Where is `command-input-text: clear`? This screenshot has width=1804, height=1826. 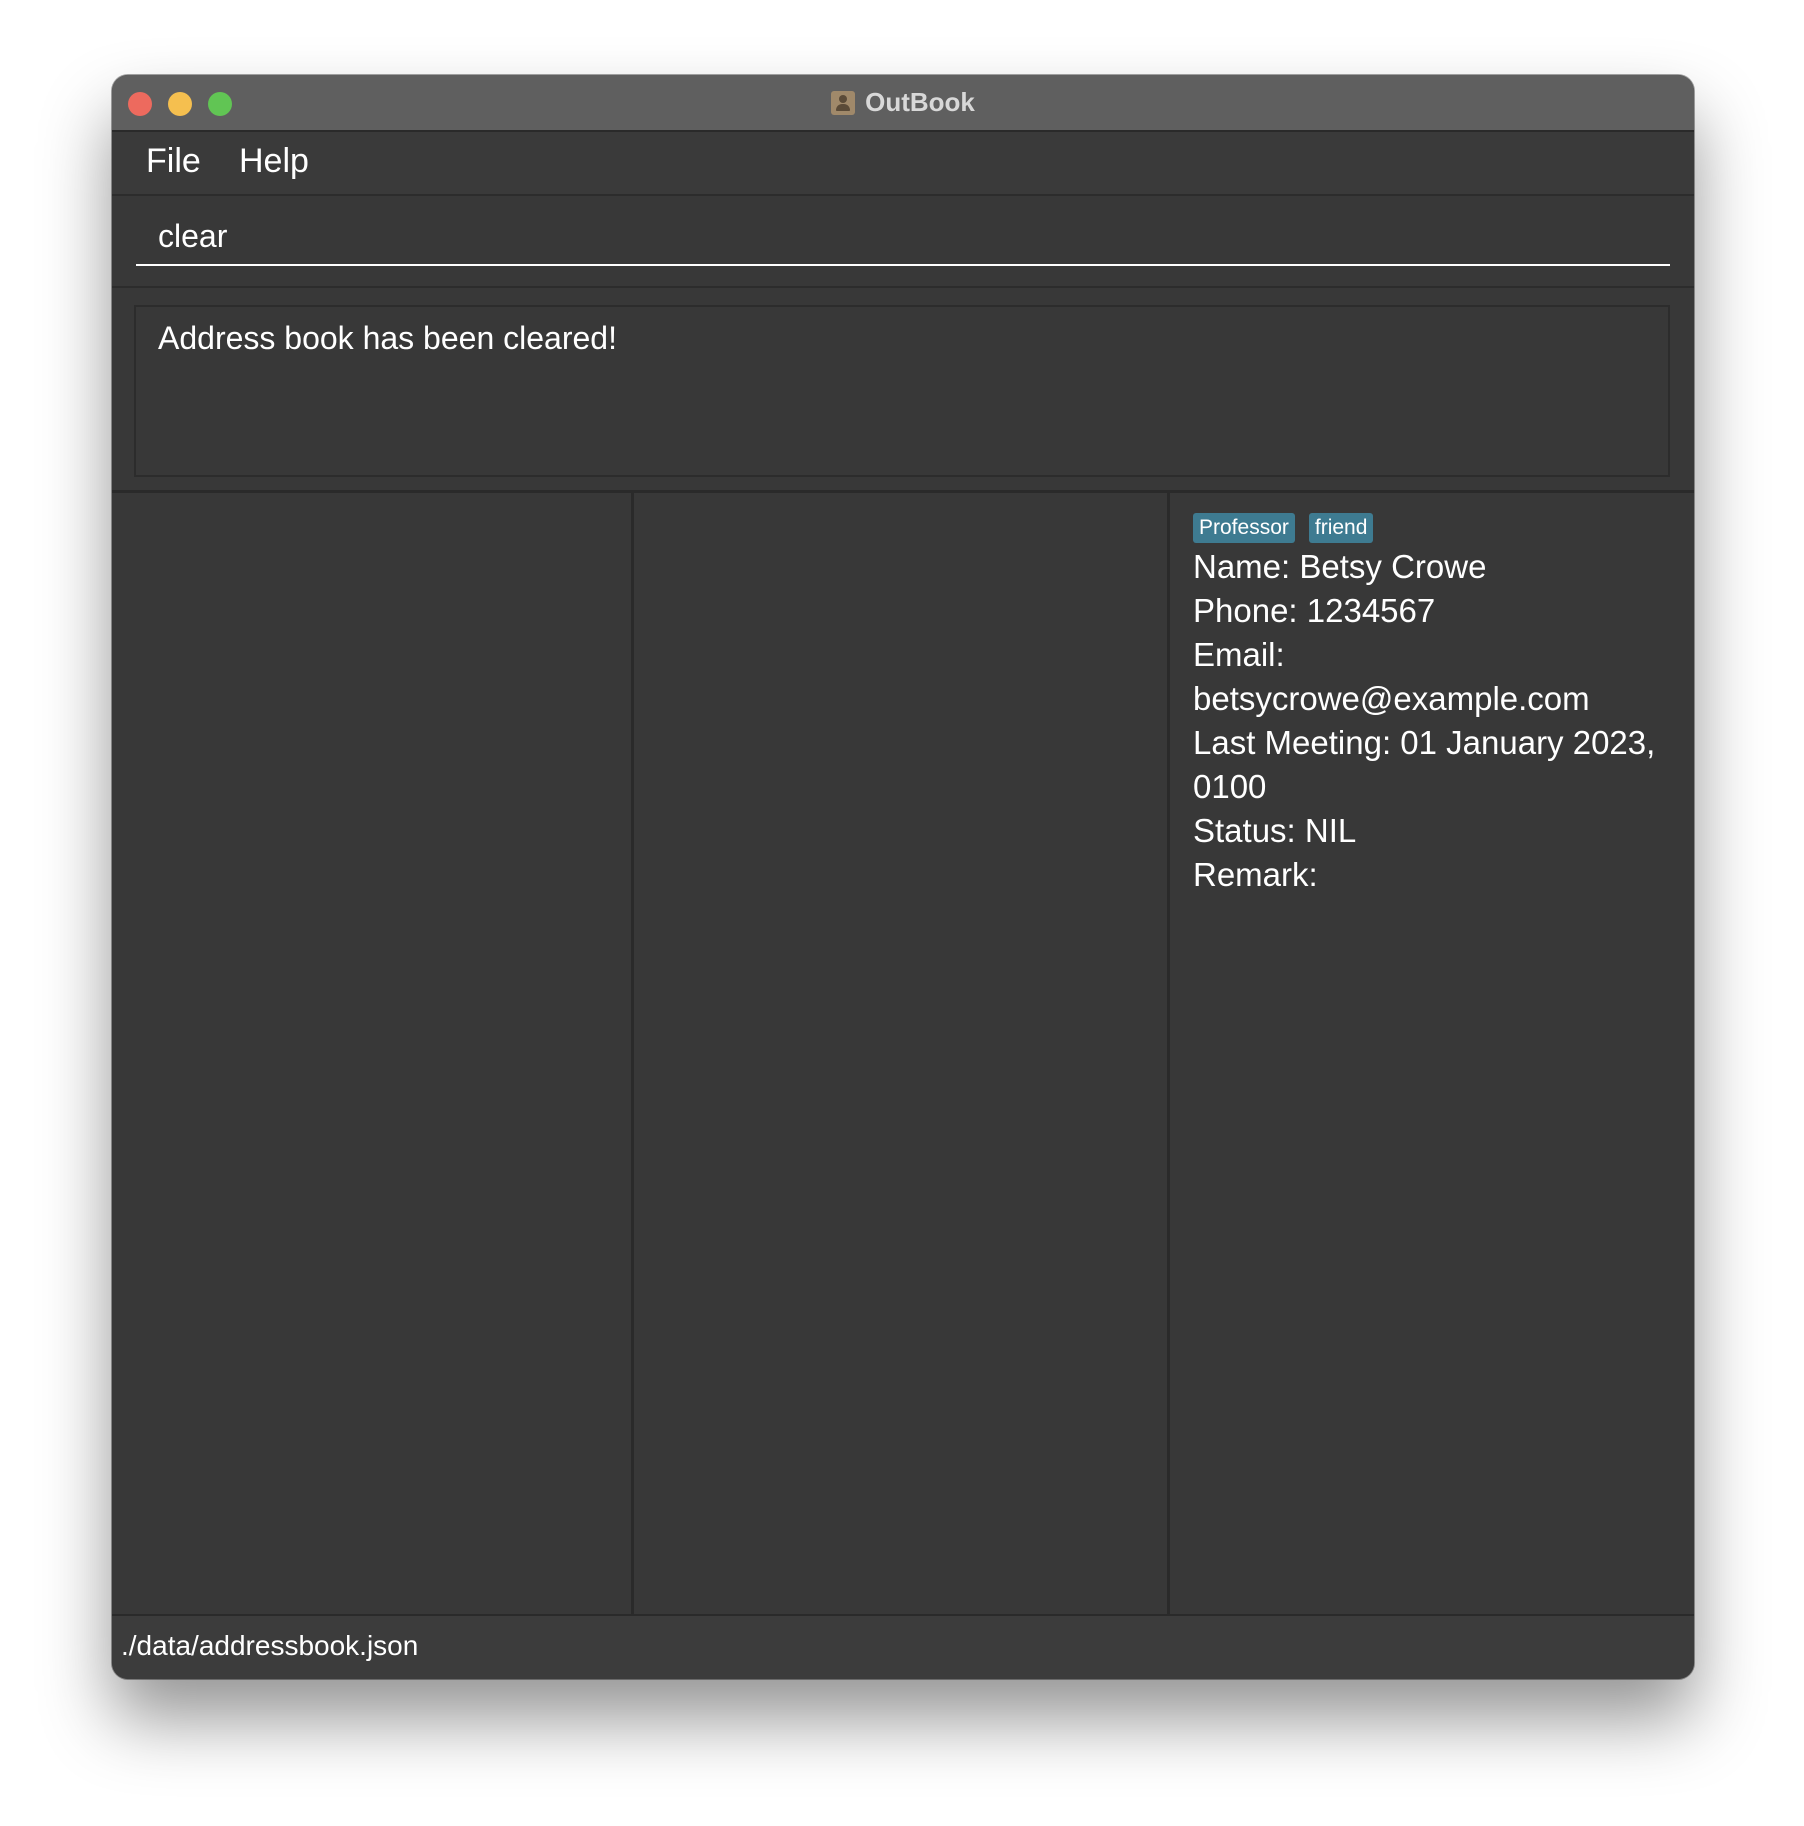 command-input-text: clear is located at coordinates (193, 236).